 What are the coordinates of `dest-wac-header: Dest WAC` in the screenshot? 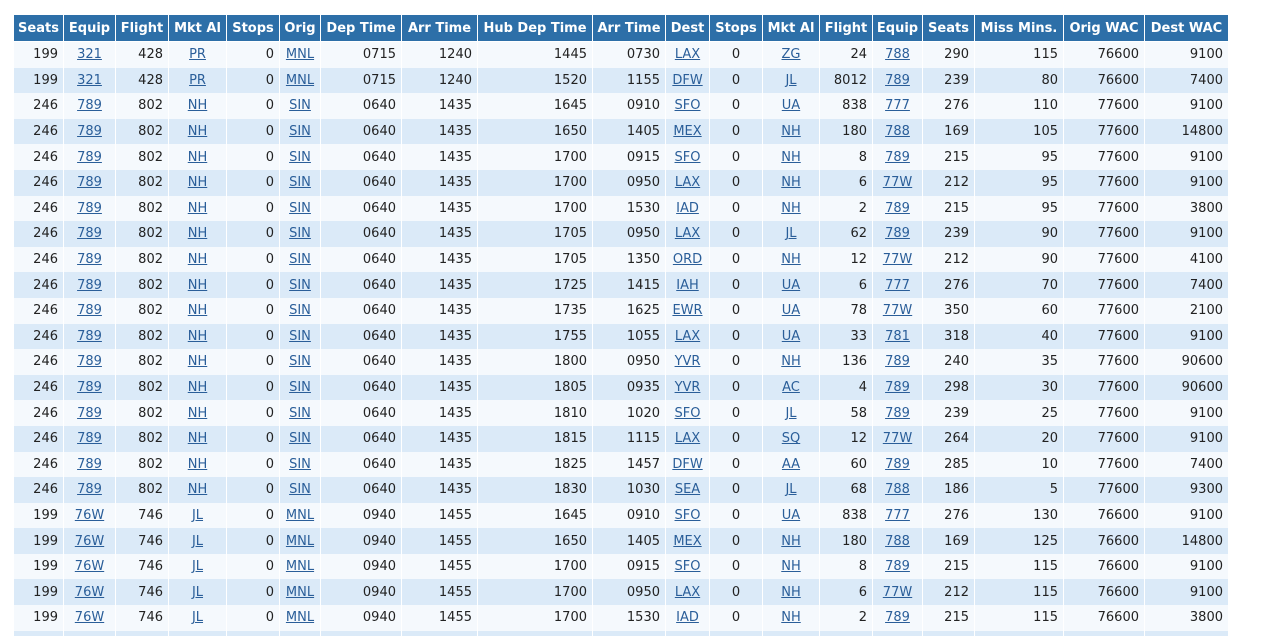 It's located at (1186, 28).